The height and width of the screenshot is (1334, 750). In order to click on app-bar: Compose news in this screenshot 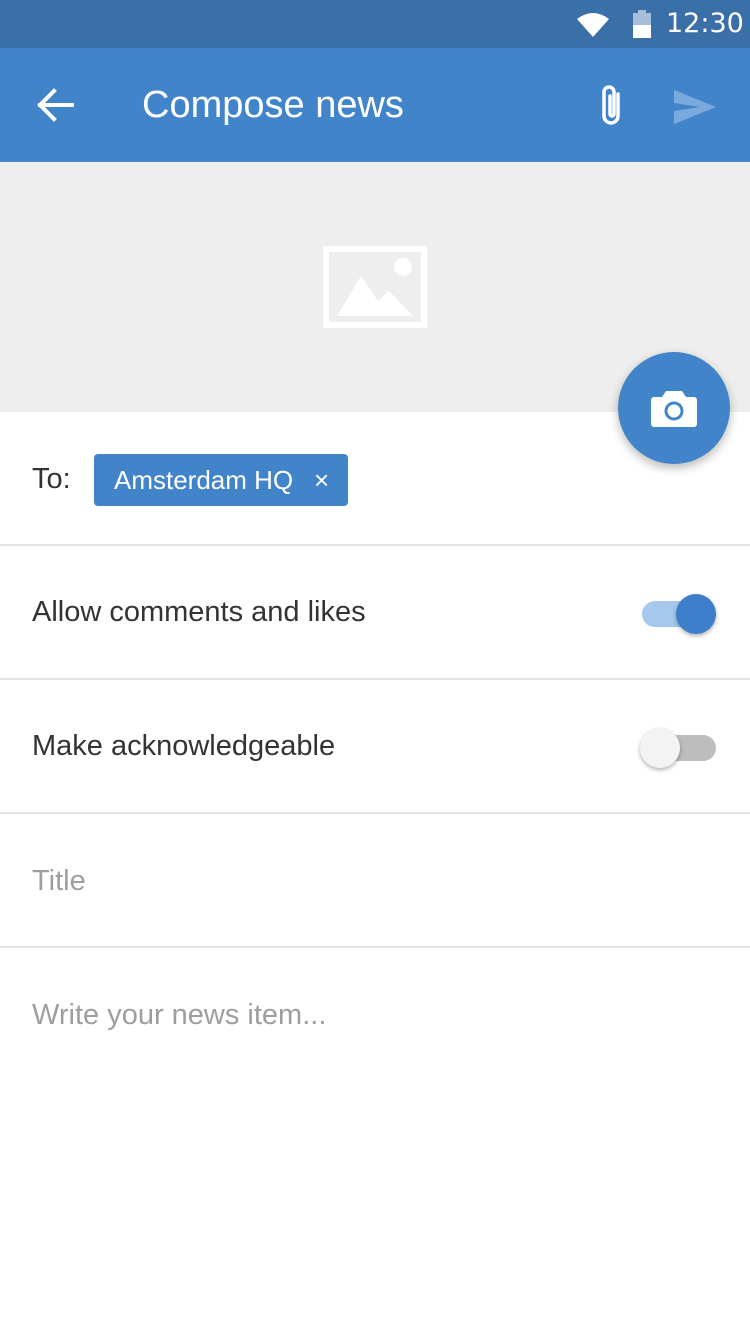, I will do `click(375, 105)`.